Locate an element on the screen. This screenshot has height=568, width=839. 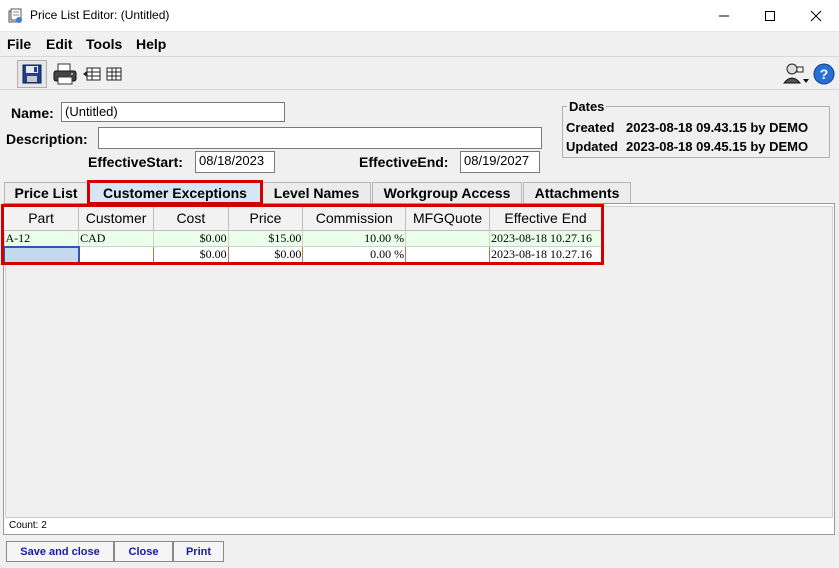
effective-end-input: 08/19/2027 is located at coordinates (500, 162).